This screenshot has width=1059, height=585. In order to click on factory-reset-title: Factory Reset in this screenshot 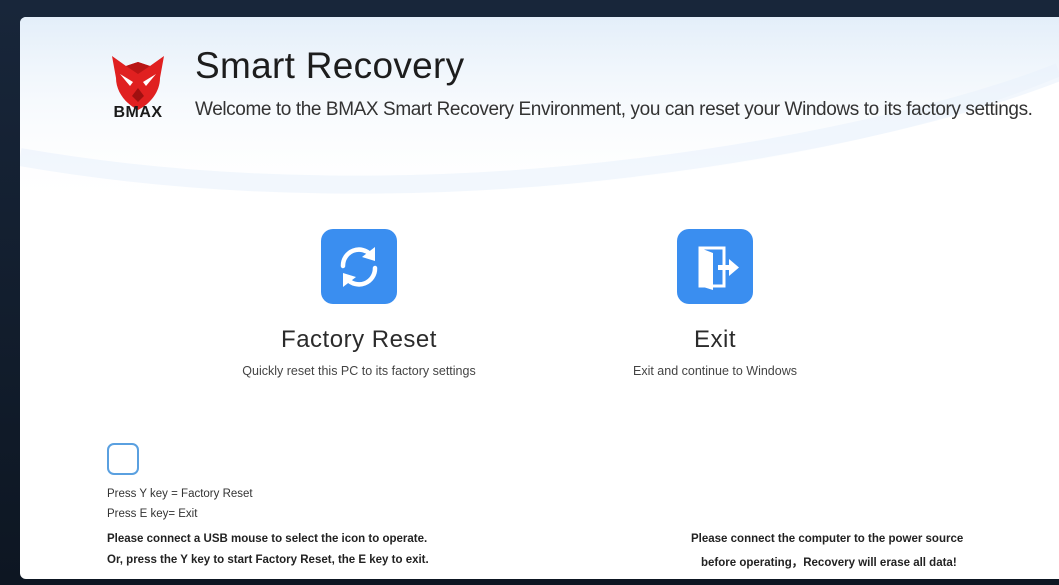, I will do `click(359, 339)`.